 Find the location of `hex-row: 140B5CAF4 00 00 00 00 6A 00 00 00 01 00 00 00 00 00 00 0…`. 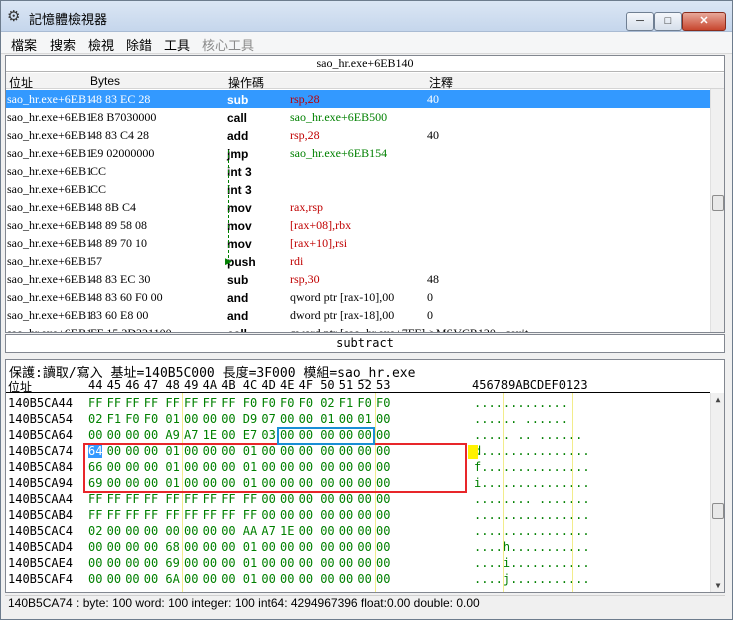

hex-row: 140B5CAF4 00 00 00 00 6A 00 00 00 01 00 00 00 00 00 00 0… is located at coordinates (358, 579).